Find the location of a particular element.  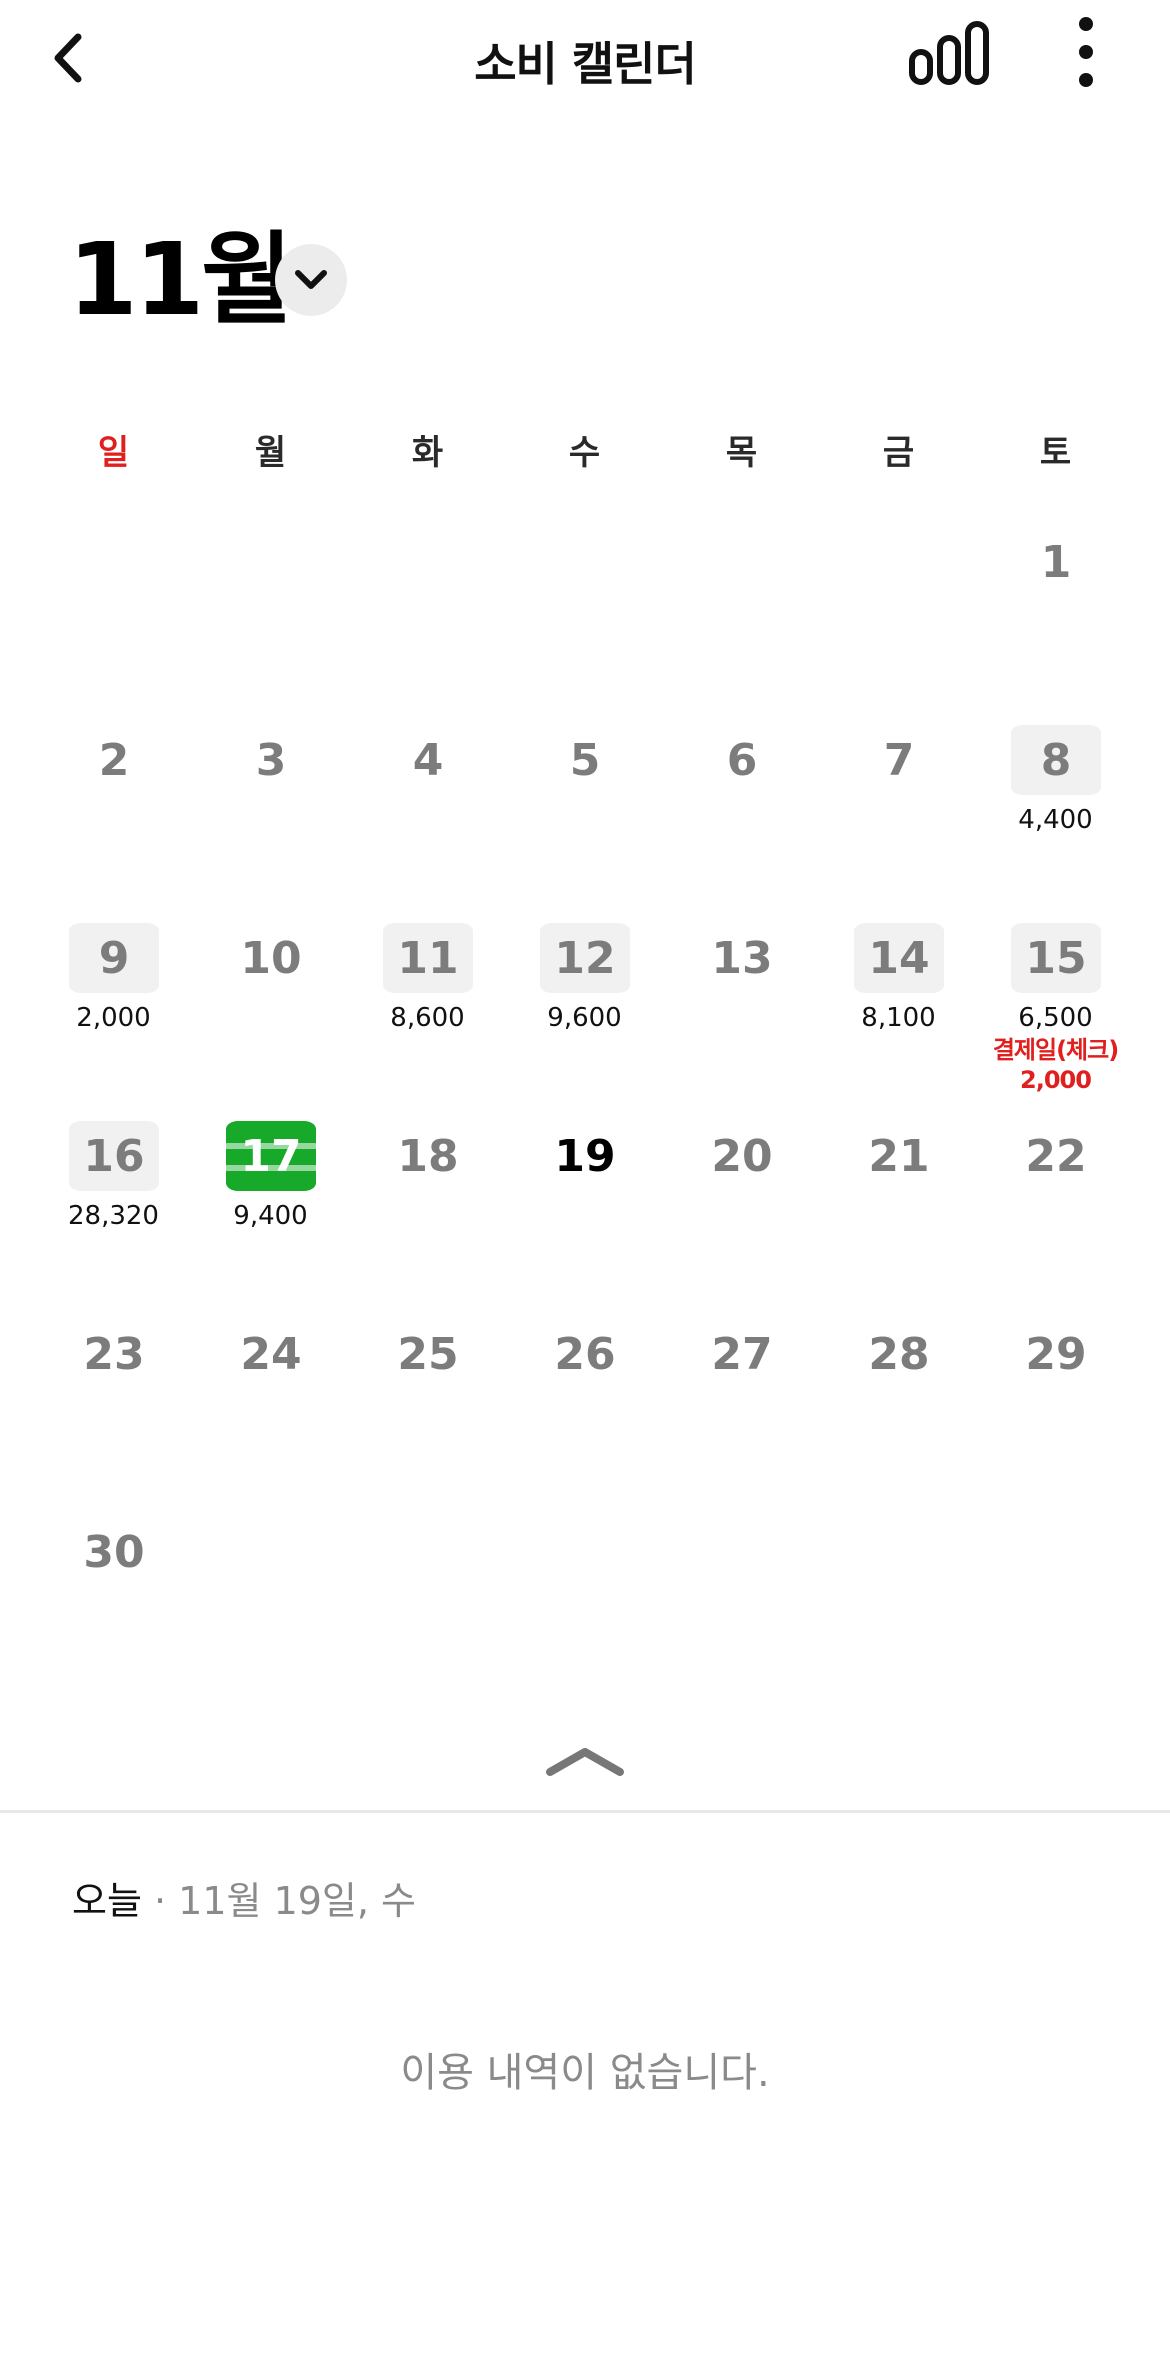

day-amount: 28,320 is located at coordinates (113, 1216).